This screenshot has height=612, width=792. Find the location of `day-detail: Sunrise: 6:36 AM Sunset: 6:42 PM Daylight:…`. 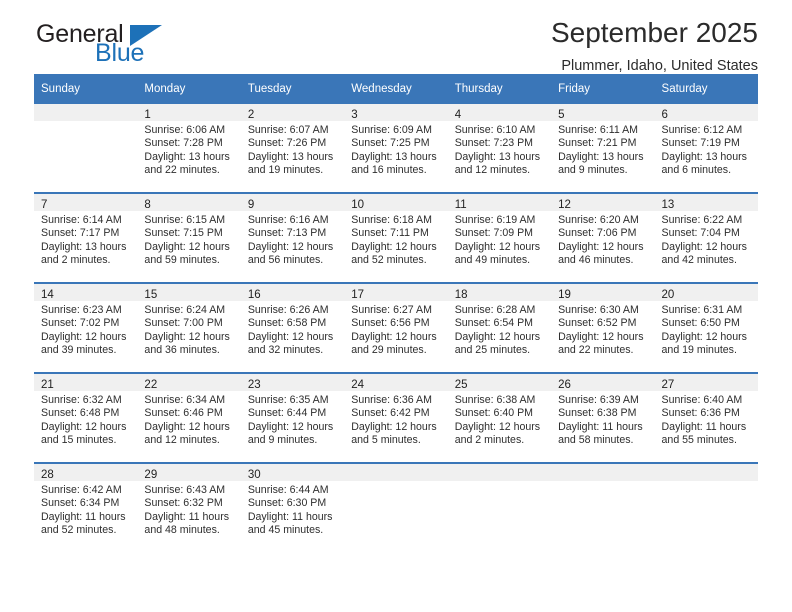

day-detail: Sunrise: 6:36 AM Sunset: 6:42 PM Daylight:… is located at coordinates (395, 419).